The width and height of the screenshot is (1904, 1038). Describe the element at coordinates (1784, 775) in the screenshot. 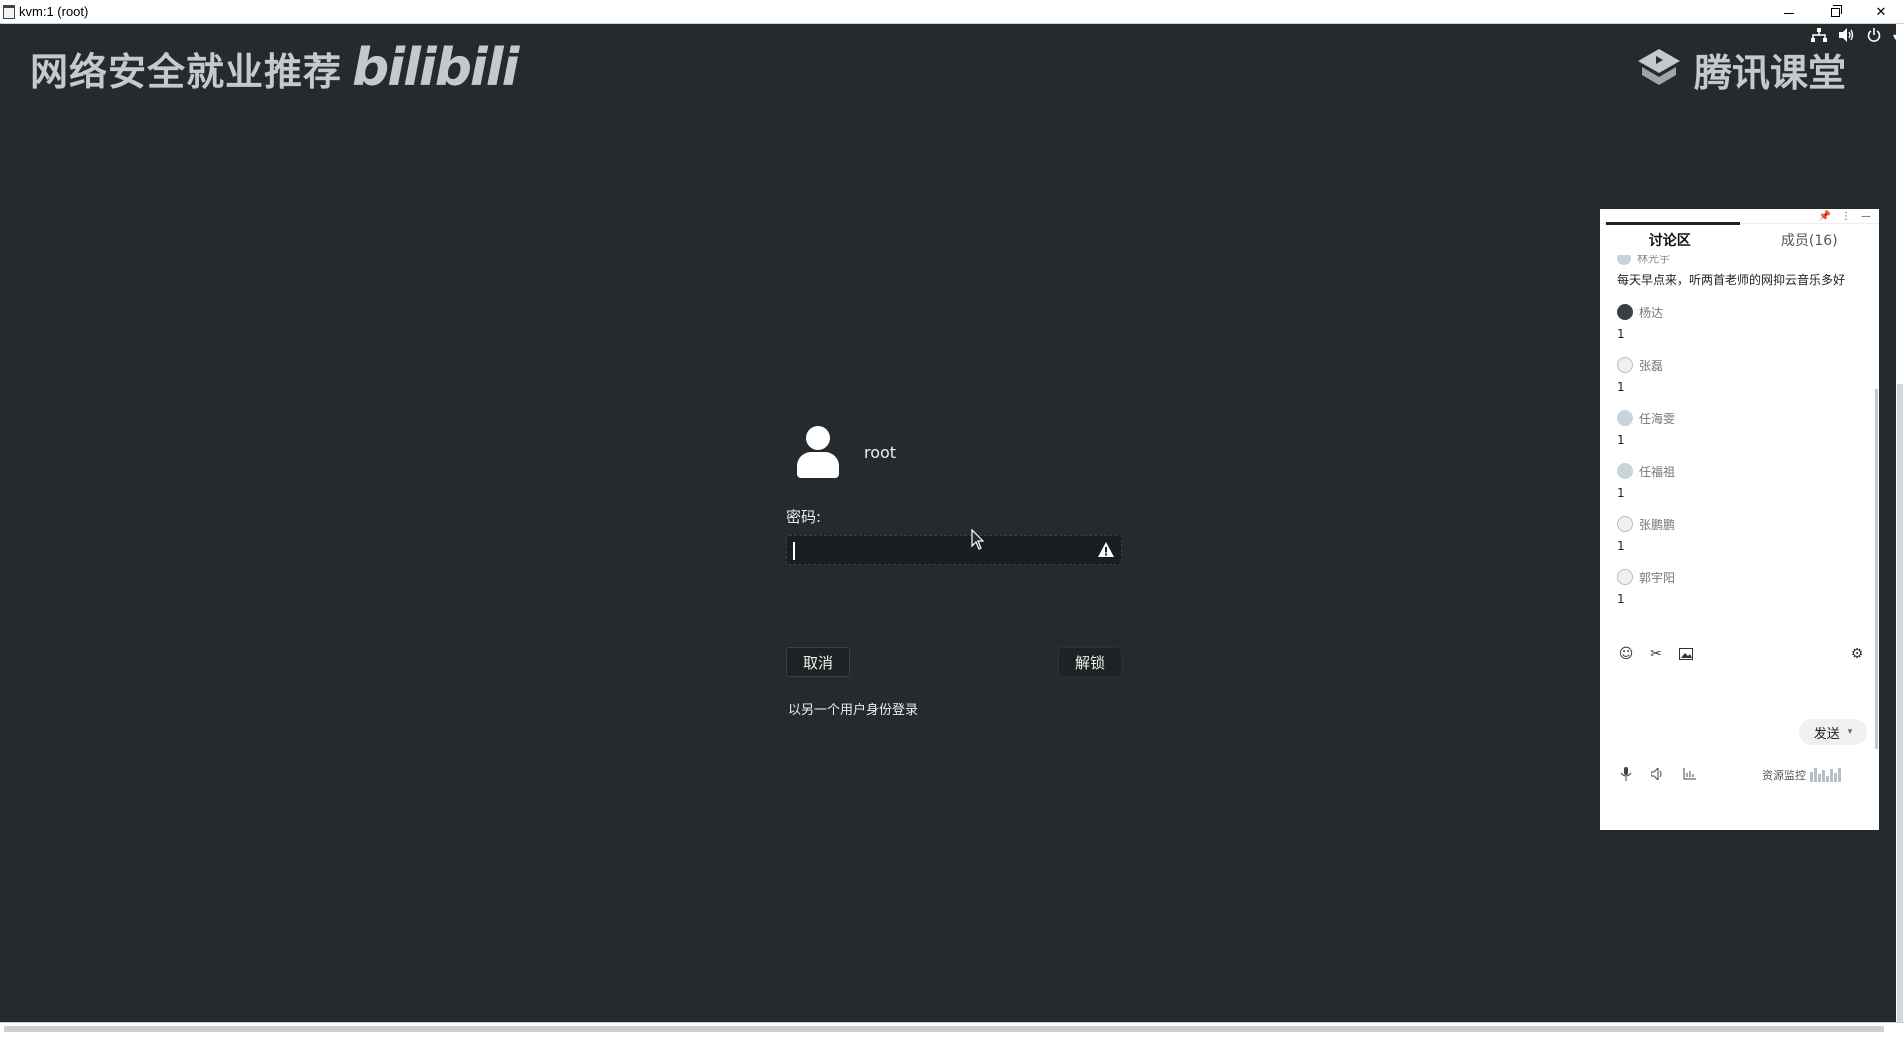

I see `resource-monitor-label: 资源监控` at that location.